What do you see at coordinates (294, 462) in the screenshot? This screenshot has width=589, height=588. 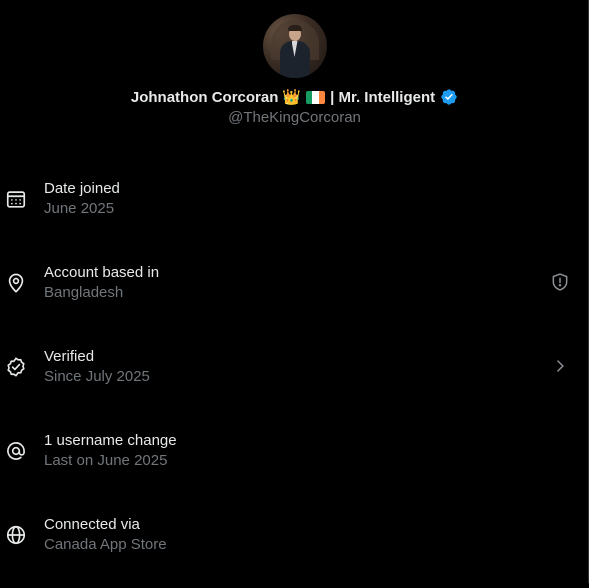 I see `list-item-username-change: 1 username change Last on June 2025` at bounding box center [294, 462].